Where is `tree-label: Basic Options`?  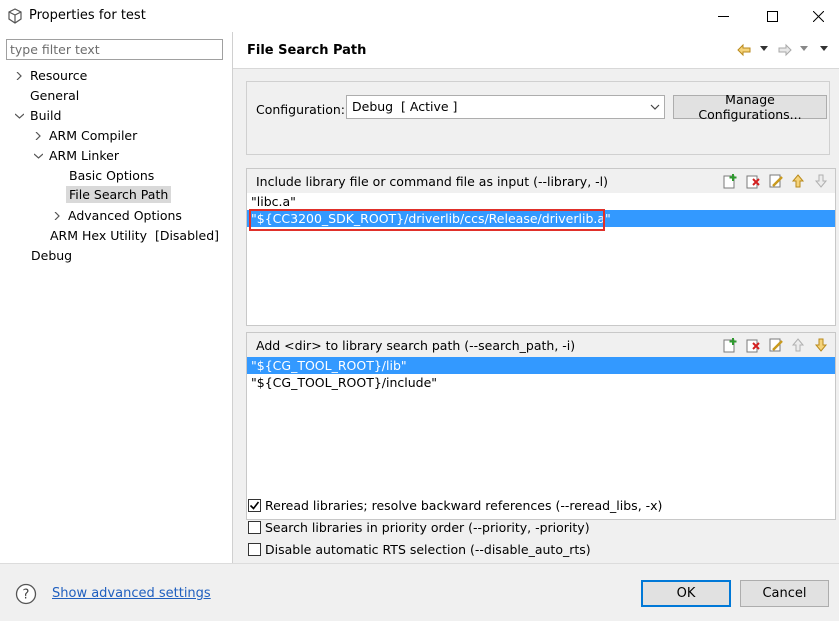
tree-label: Basic Options is located at coordinates (112, 175).